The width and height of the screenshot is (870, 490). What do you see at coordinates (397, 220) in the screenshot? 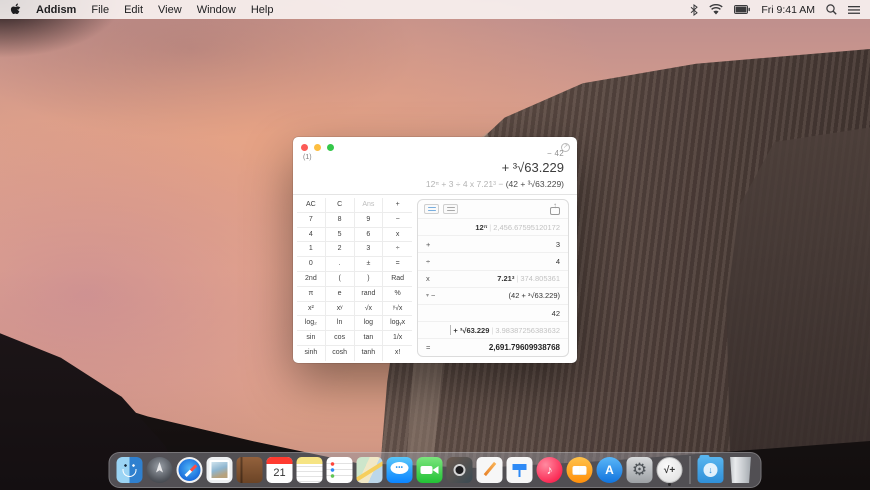
I see `keypad-key: −` at bounding box center [397, 220].